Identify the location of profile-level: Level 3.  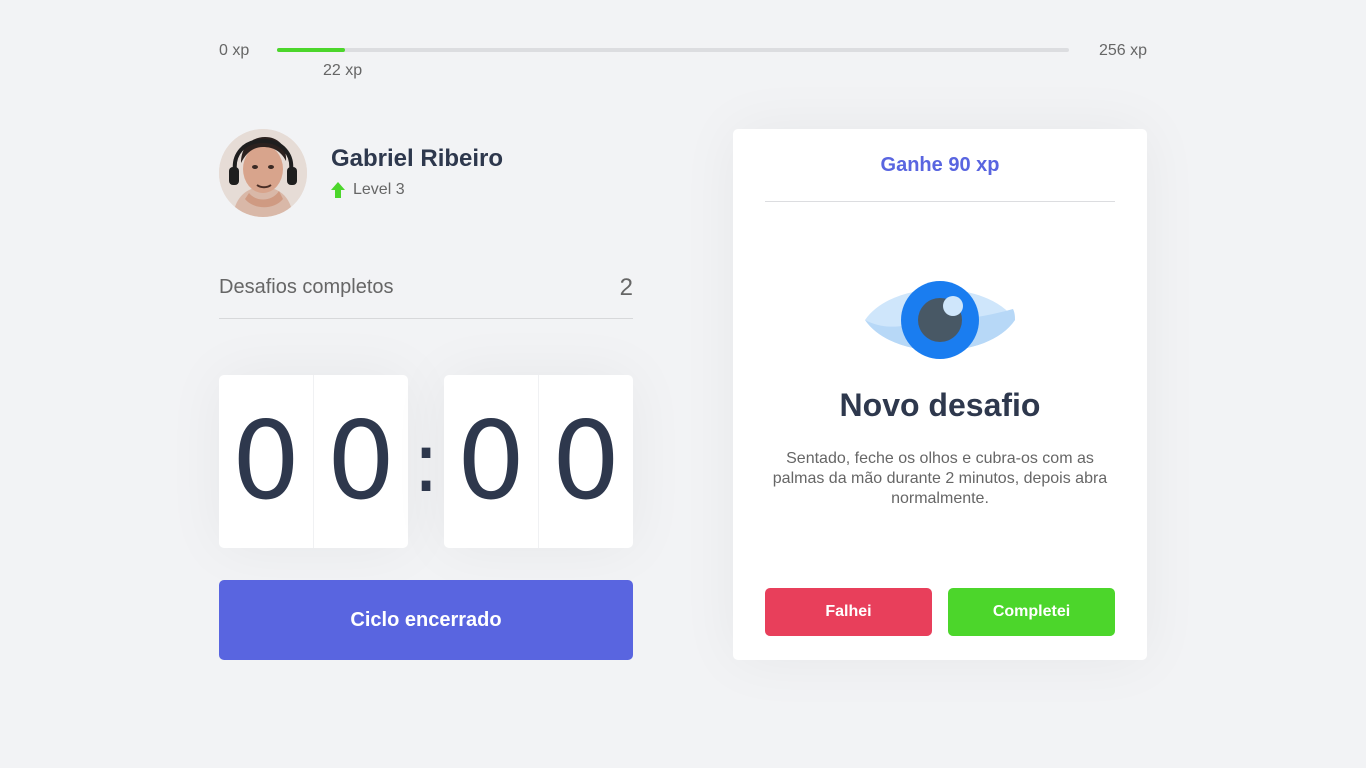
(368, 190).